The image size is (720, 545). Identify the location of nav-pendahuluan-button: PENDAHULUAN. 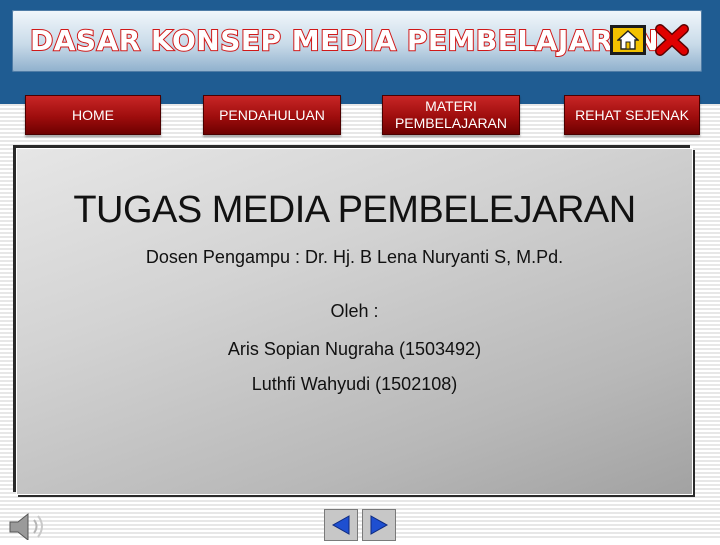
(272, 115).